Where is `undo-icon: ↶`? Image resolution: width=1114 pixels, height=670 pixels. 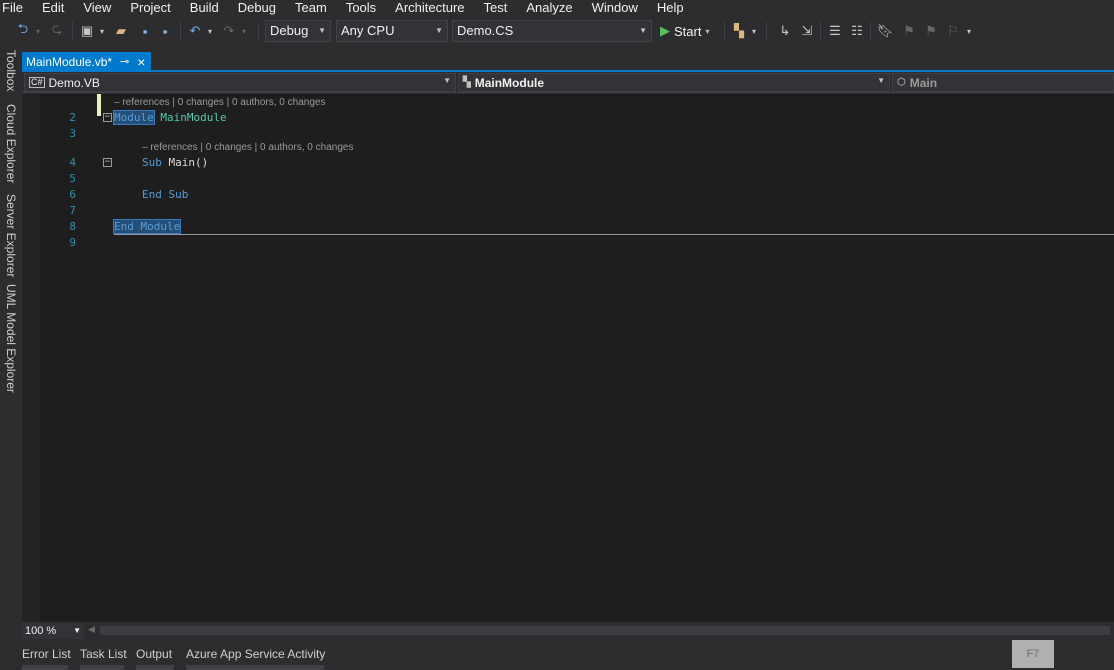 undo-icon: ↶ is located at coordinates (195, 31).